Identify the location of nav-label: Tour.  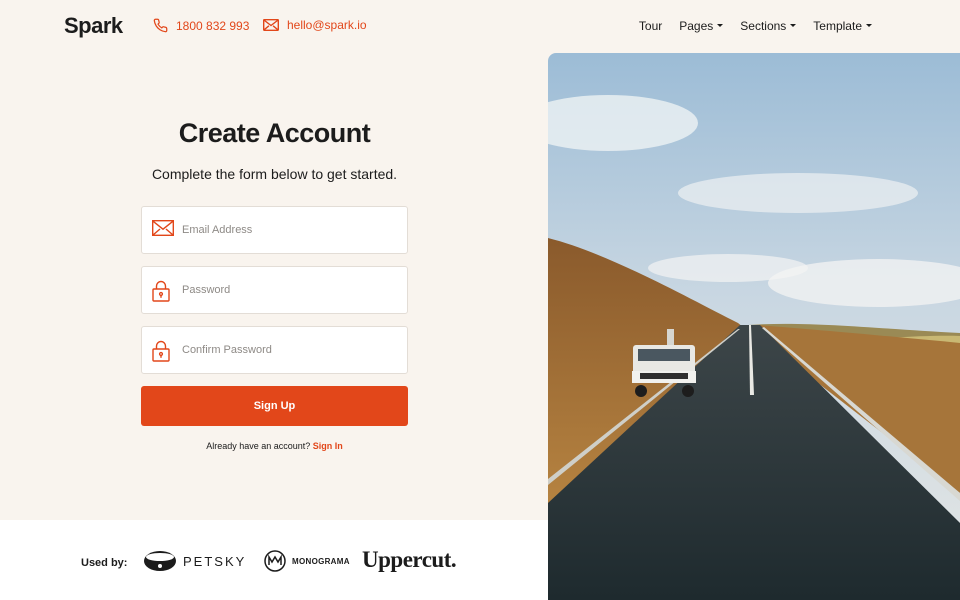
(650, 26).